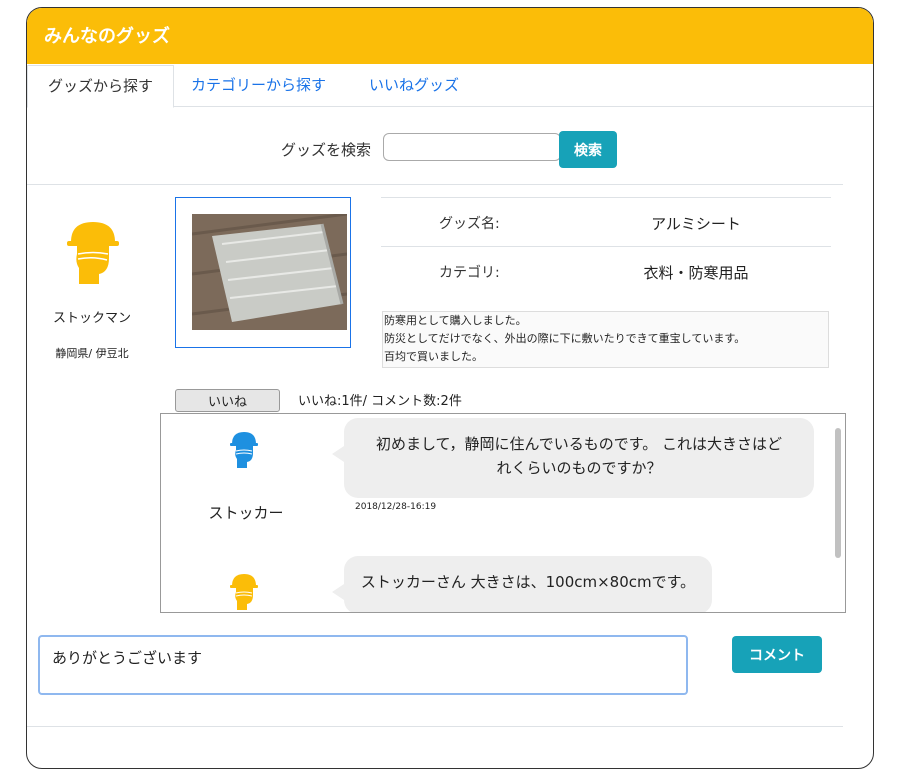 This screenshot has height=769, width=914. Describe the element at coordinates (777, 654) in the screenshot. I see `comment-button: コメント` at that location.